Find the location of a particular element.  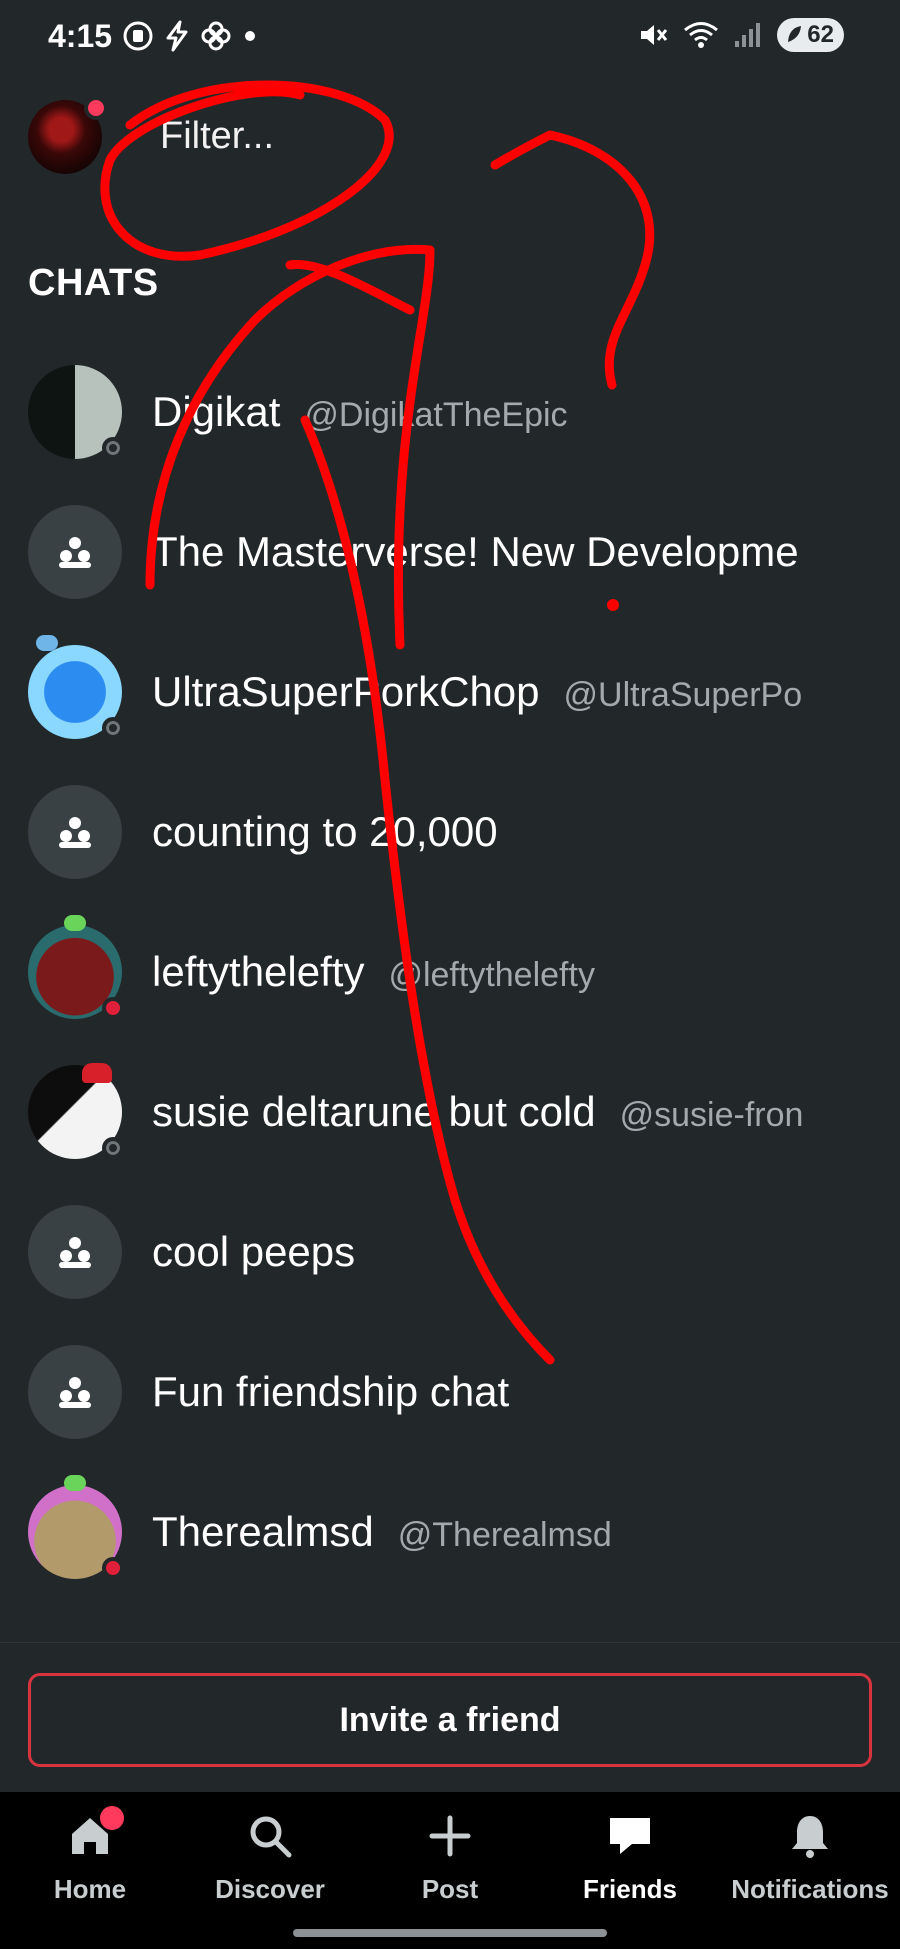

chat-row-counting: counting to 20,000 is located at coordinates (450, 832).